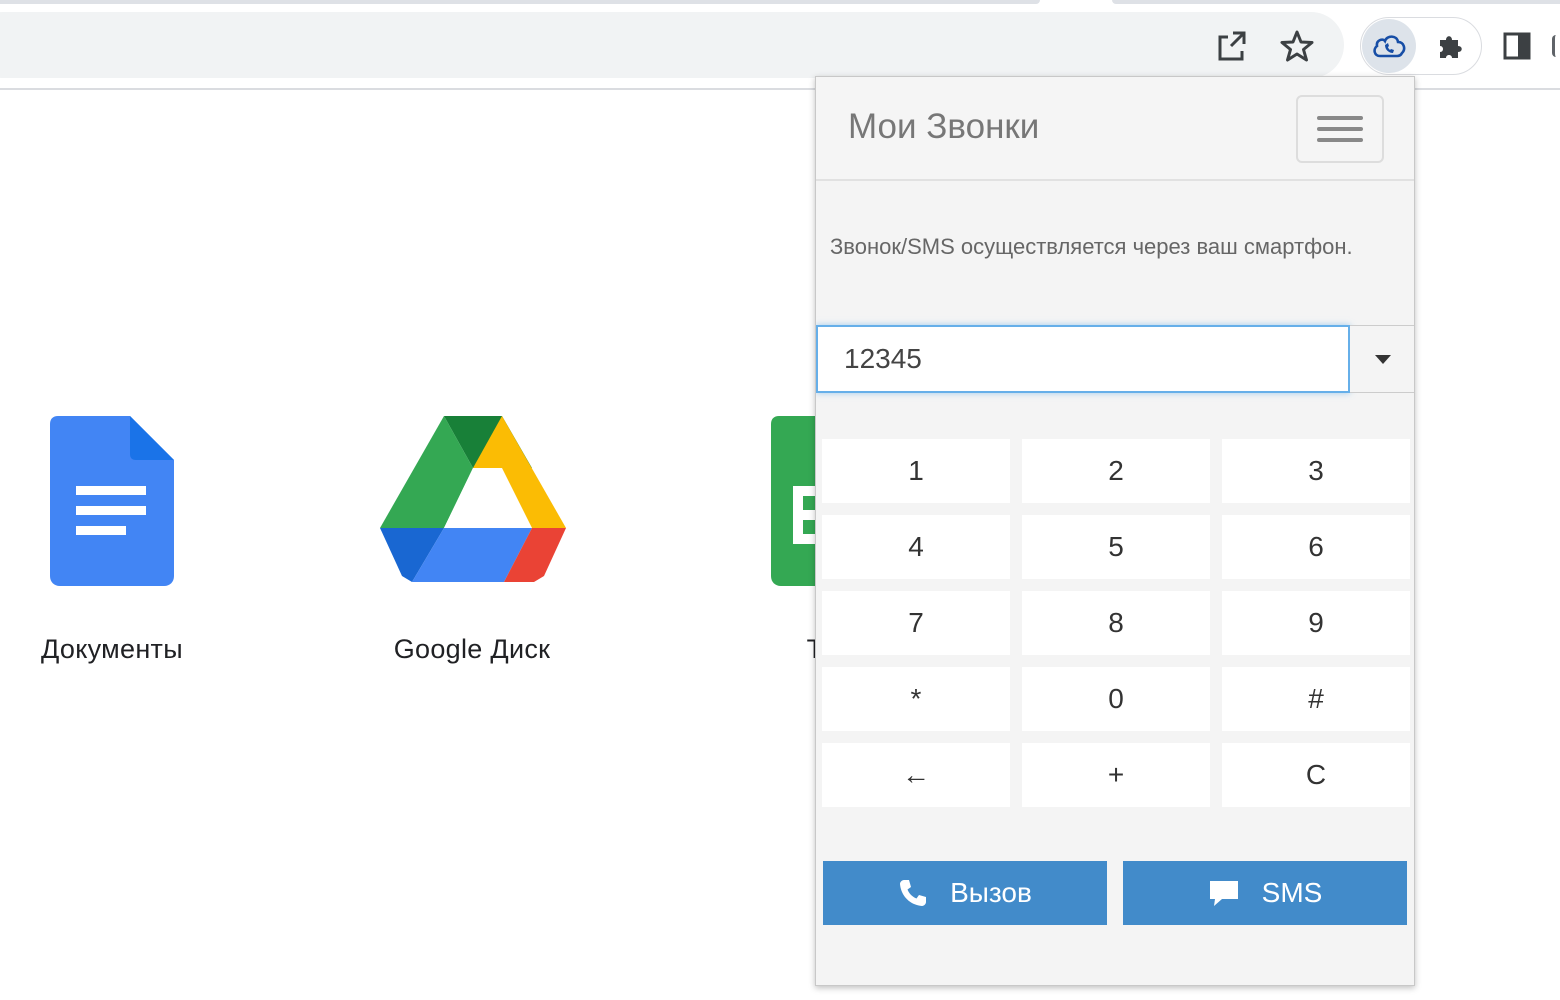 The height and width of the screenshot is (1000, 1560). Describe the element at coordinates (916, 547) in the screenshot. I see `key-4: 4` at that location.